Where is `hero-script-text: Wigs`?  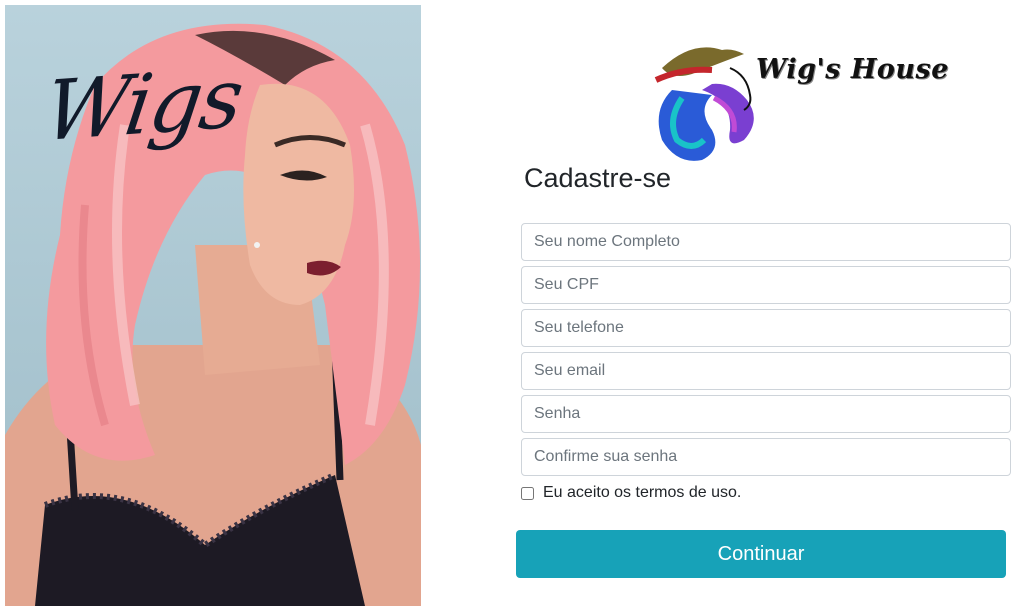 hero-script-text: Wigs is located at coordinates (143, 105).